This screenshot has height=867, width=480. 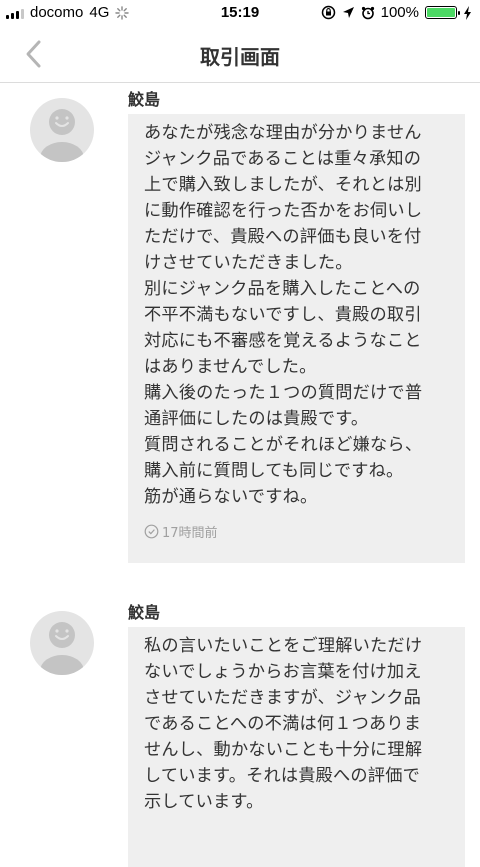 I want to click on navigation-bar: 取引画面, so click(x=240, y=54).